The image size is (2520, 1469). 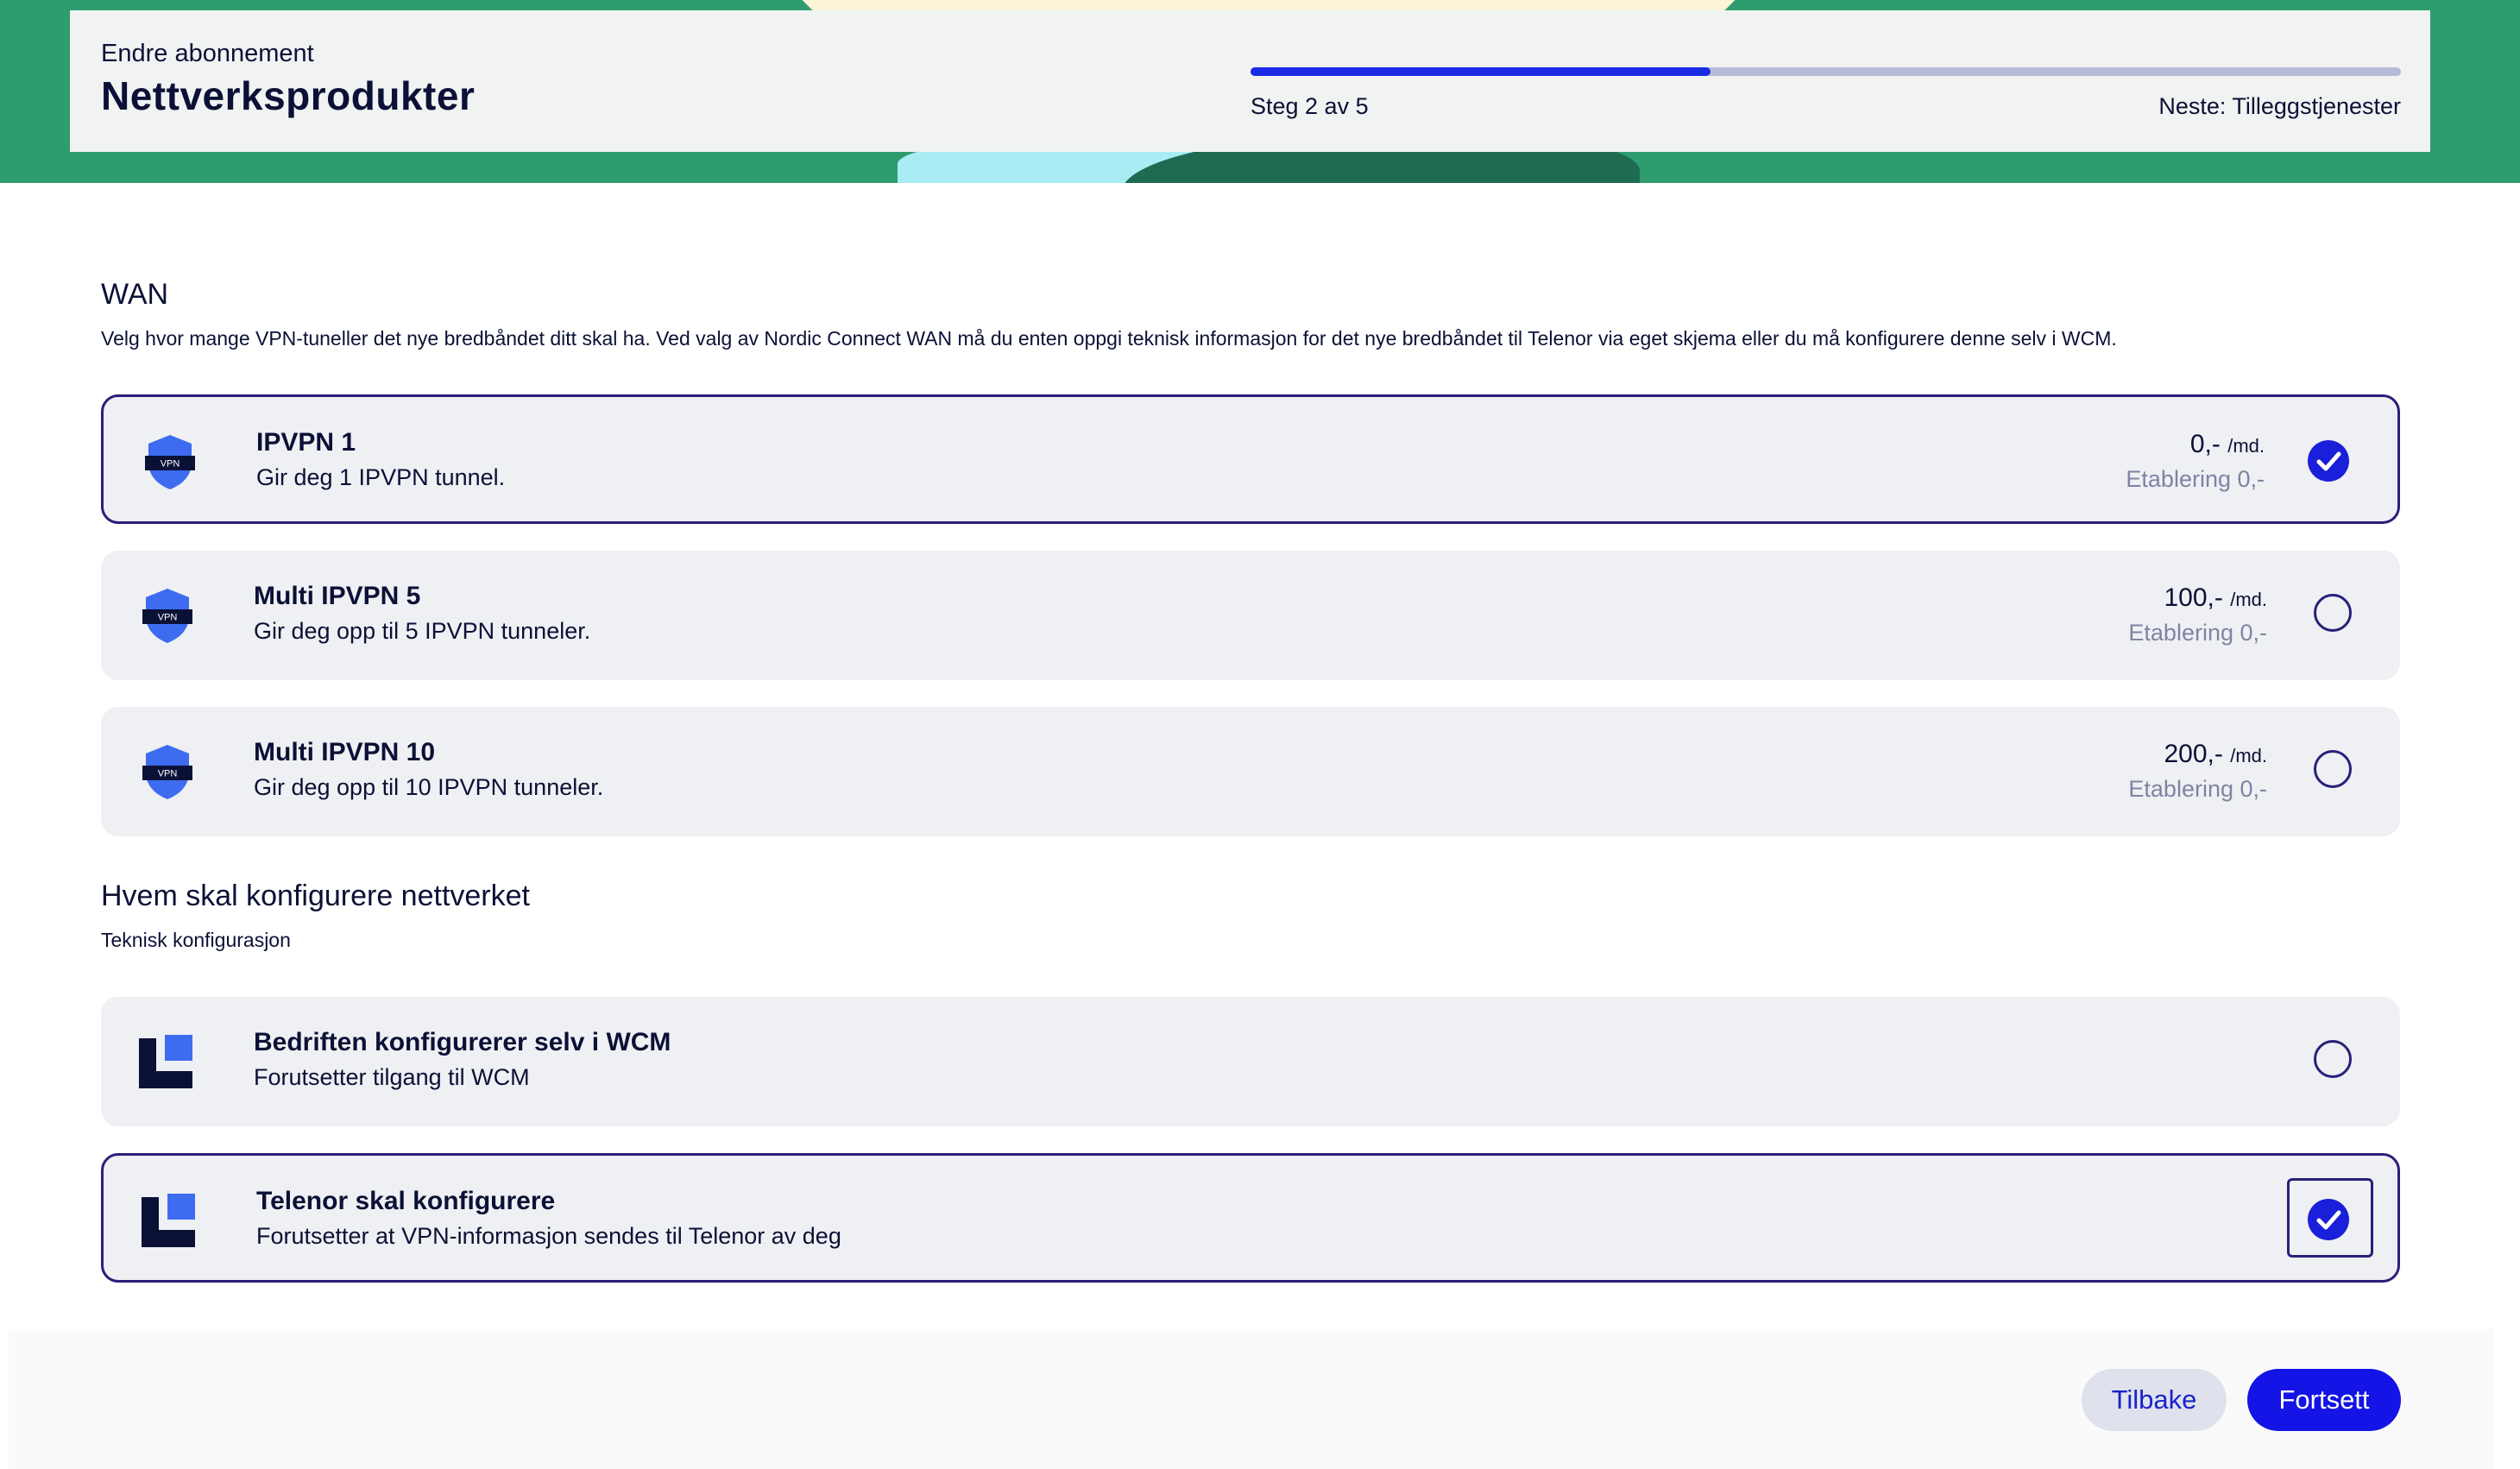 I want to click on option-name: Multi IPVPN 5, so click(x=338, y=596).